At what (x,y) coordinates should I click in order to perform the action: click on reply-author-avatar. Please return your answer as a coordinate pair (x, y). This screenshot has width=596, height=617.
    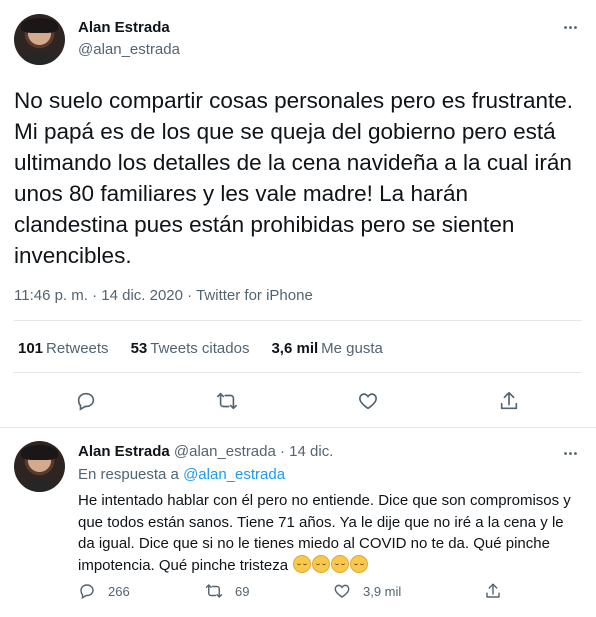
    Looking at the image, I should click on (39, 466).